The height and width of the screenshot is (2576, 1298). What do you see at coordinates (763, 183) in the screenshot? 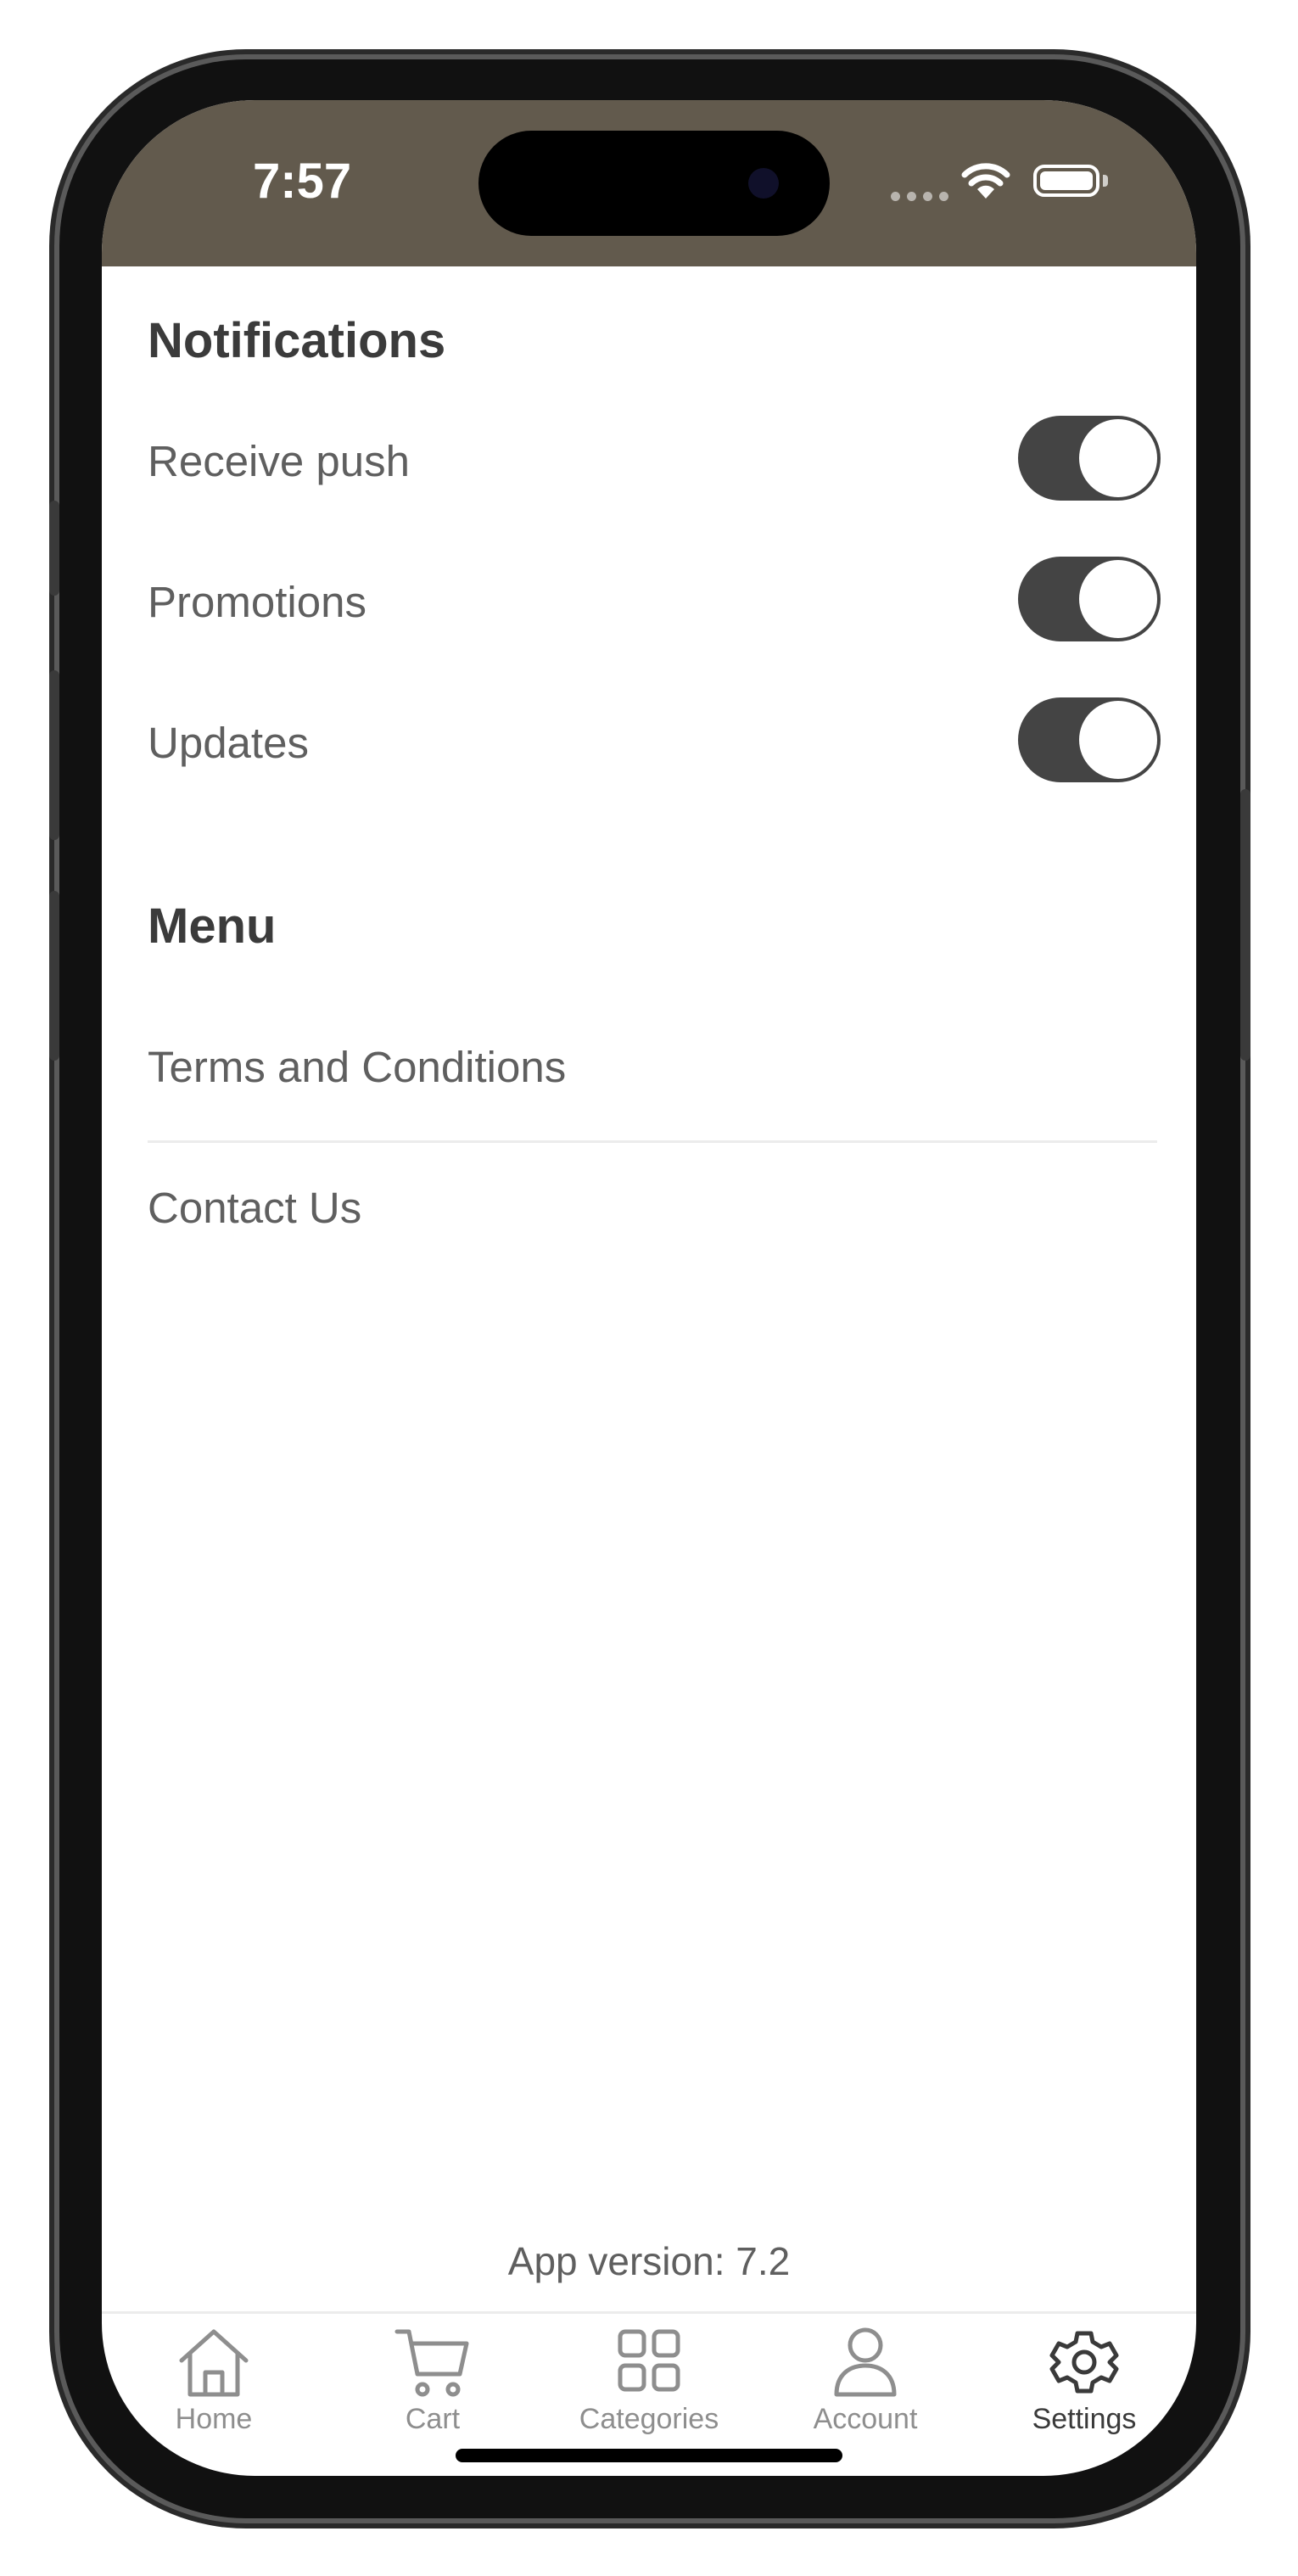
I see `camera-icon` at bounding box center [763, 183].